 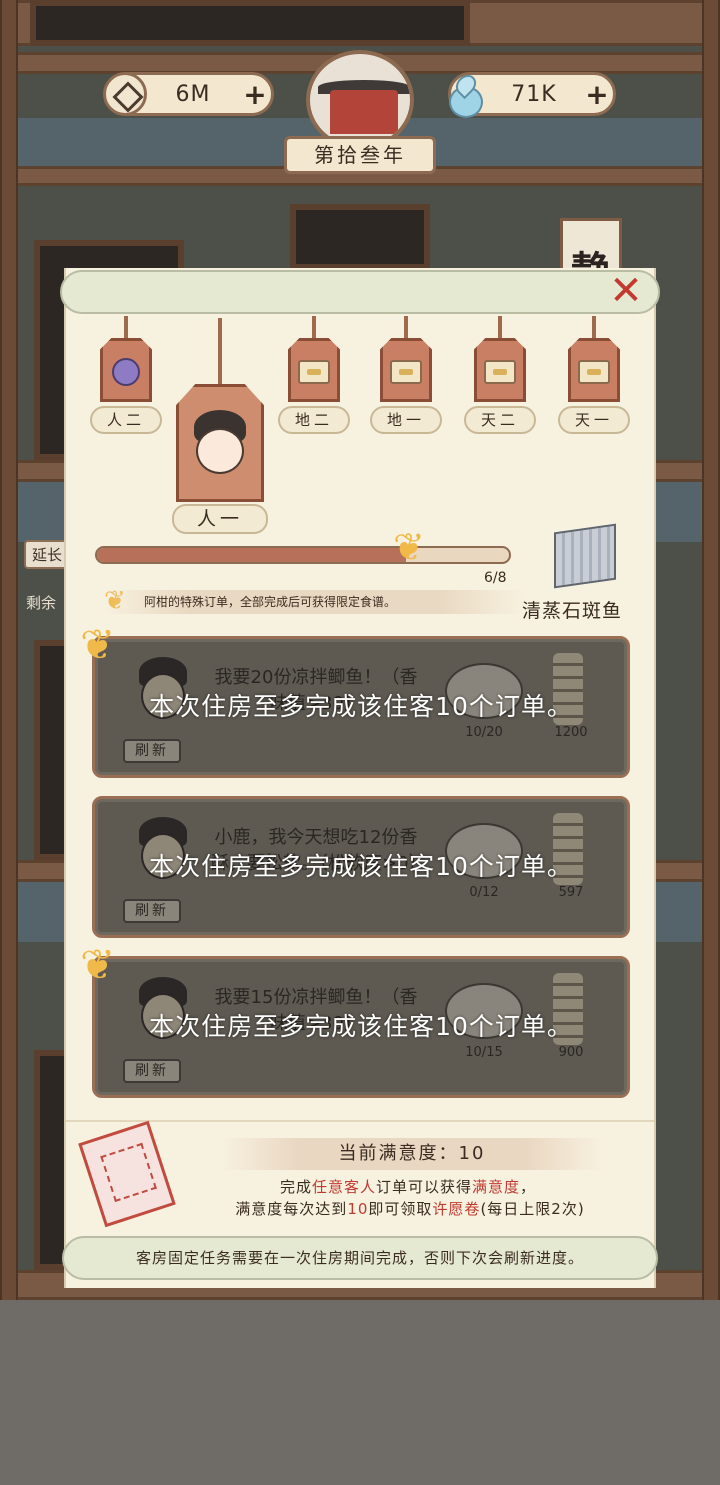 What do you see at coordinates (594, 420) in the screenshot?
I see `tag-label: 天一` at bounding box center [594, 420].